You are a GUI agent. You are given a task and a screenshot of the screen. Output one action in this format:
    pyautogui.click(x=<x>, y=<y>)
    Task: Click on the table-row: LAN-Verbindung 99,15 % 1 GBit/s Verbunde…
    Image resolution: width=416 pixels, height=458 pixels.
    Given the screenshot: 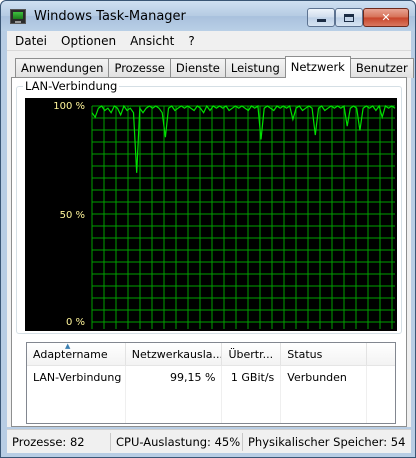 What is the action you would take?
    pyautogui.click(x=211, y=394)
    